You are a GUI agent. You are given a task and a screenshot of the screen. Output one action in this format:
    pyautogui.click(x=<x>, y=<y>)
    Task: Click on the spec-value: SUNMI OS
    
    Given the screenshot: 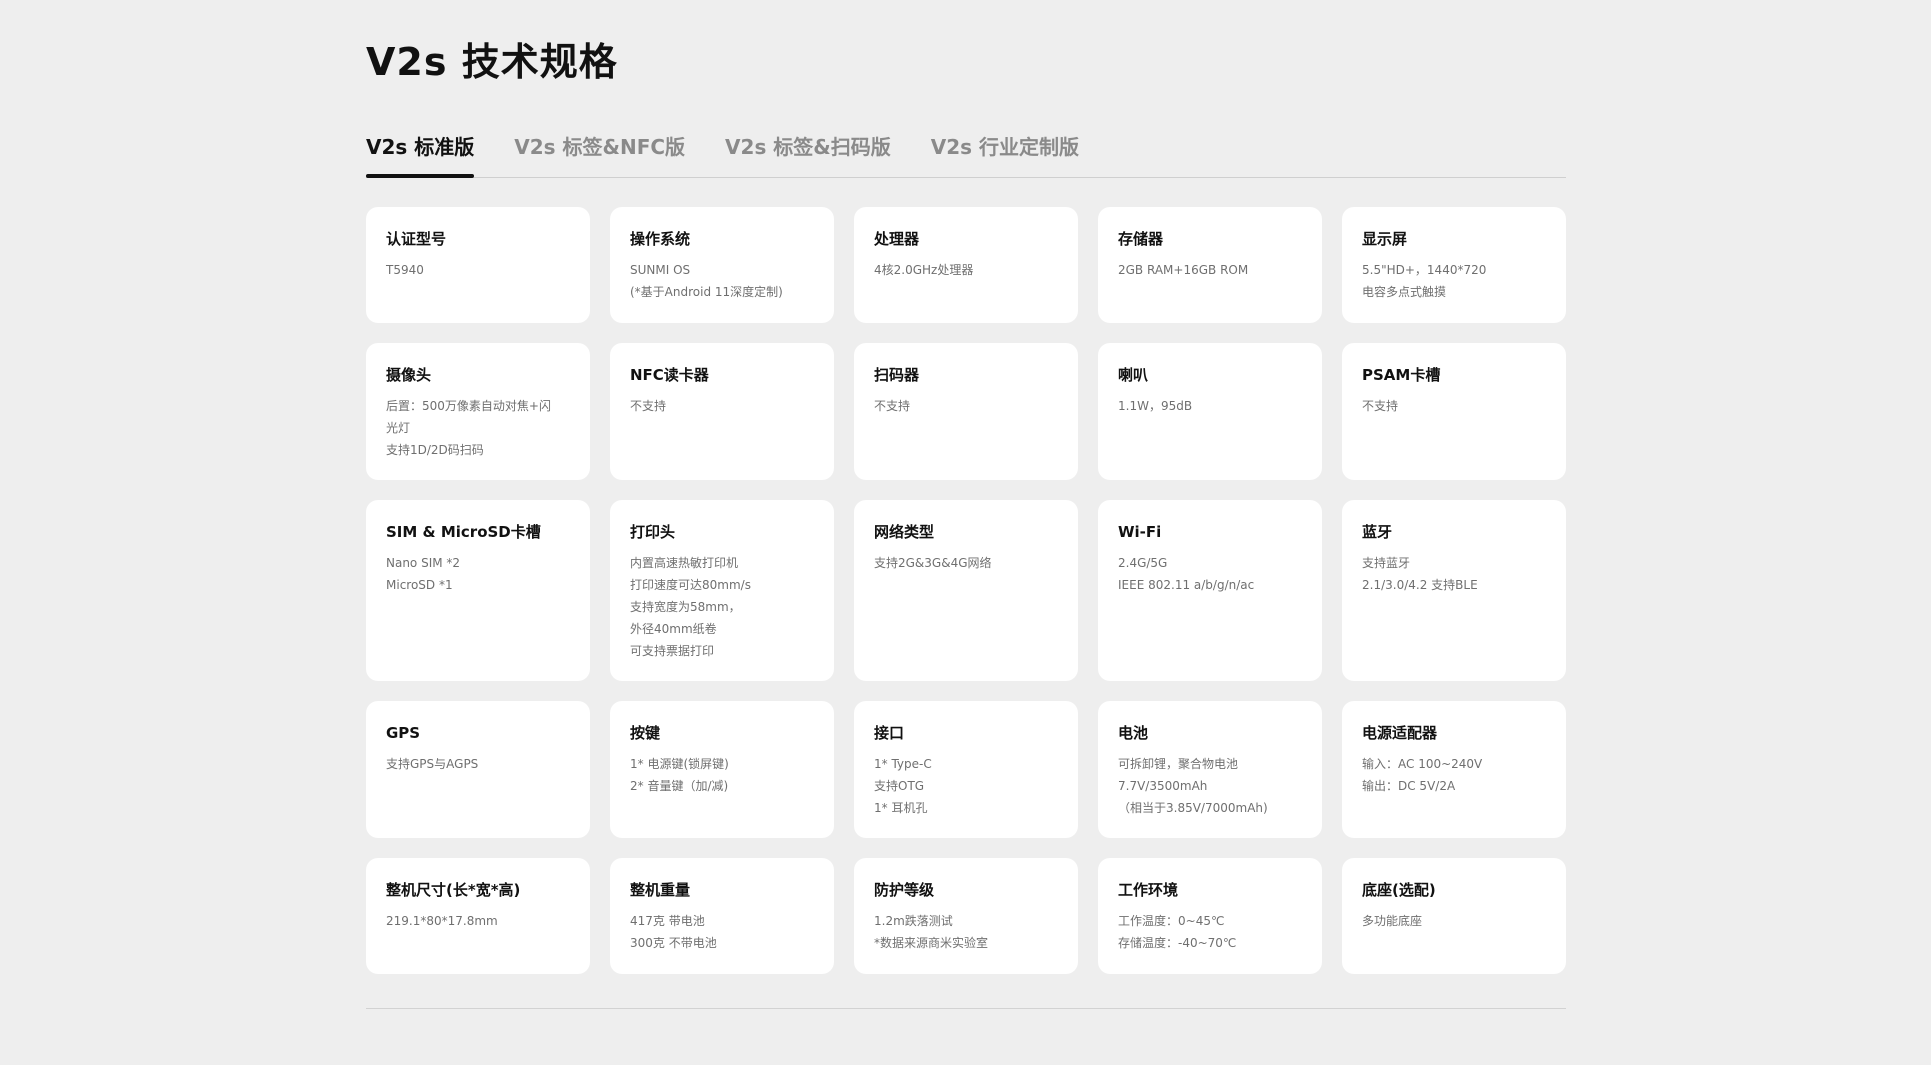 What is the action you would take?
    pyautogui.click(x=660, y=270)
    